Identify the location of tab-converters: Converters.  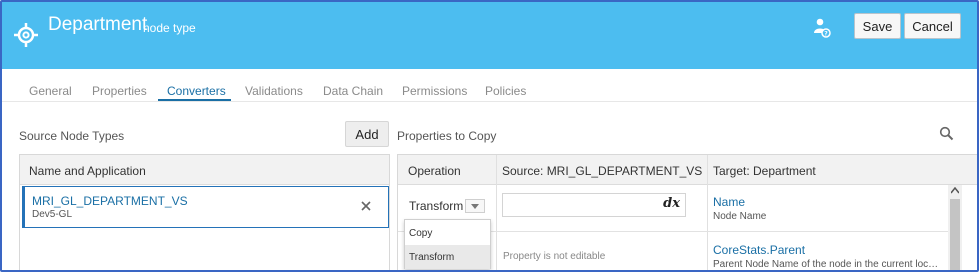
(196, 91).